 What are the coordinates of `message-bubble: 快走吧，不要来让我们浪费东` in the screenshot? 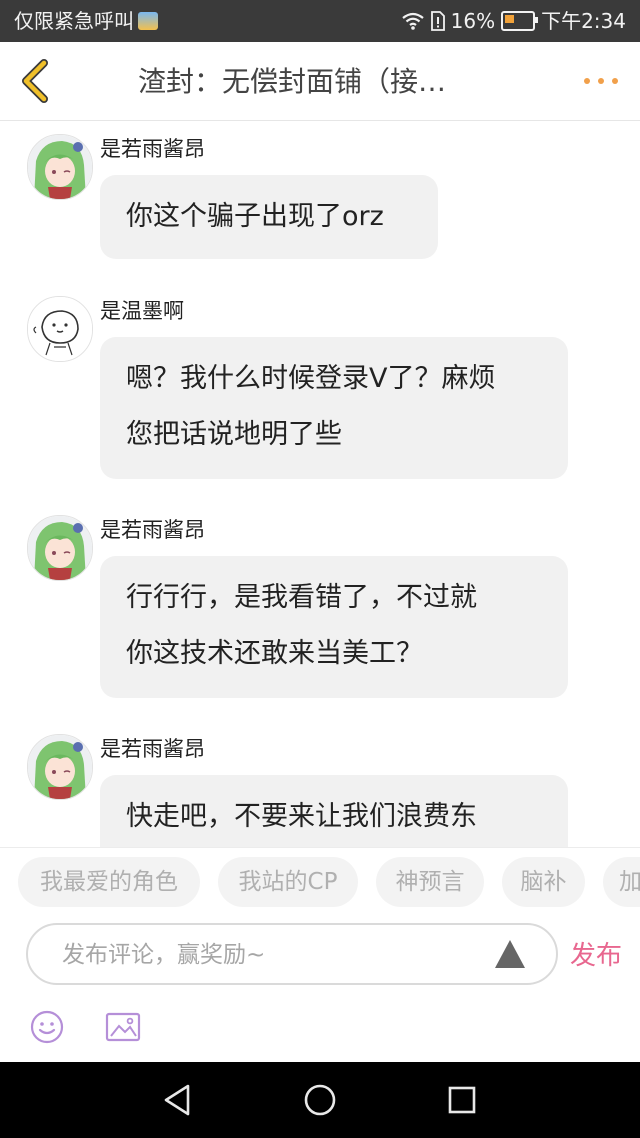 It's located at (334, 811).